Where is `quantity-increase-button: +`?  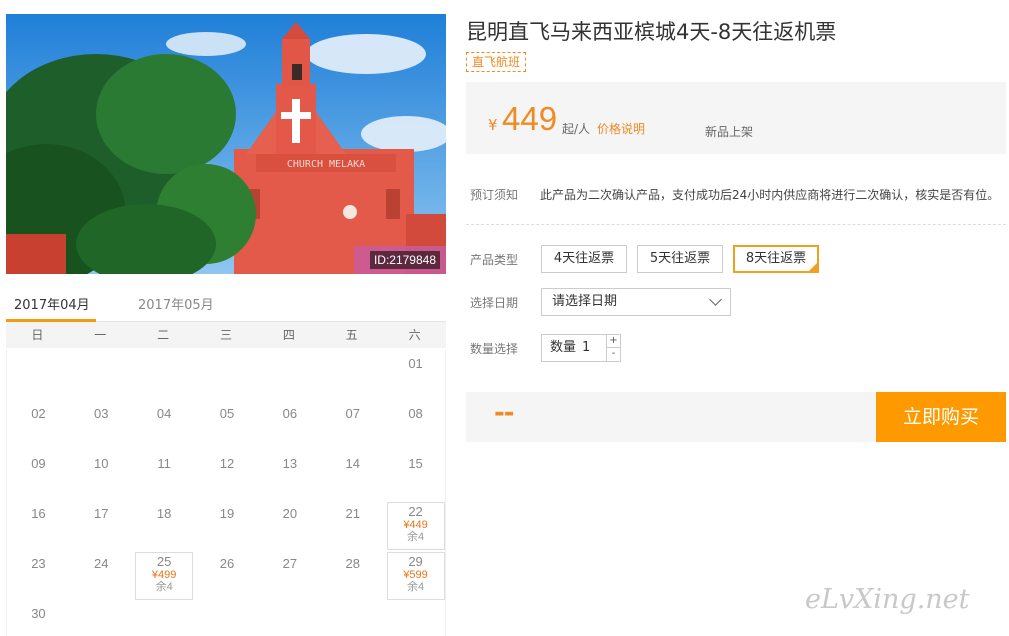 quantity-increase-button: + is located at coordinates (613, 341).